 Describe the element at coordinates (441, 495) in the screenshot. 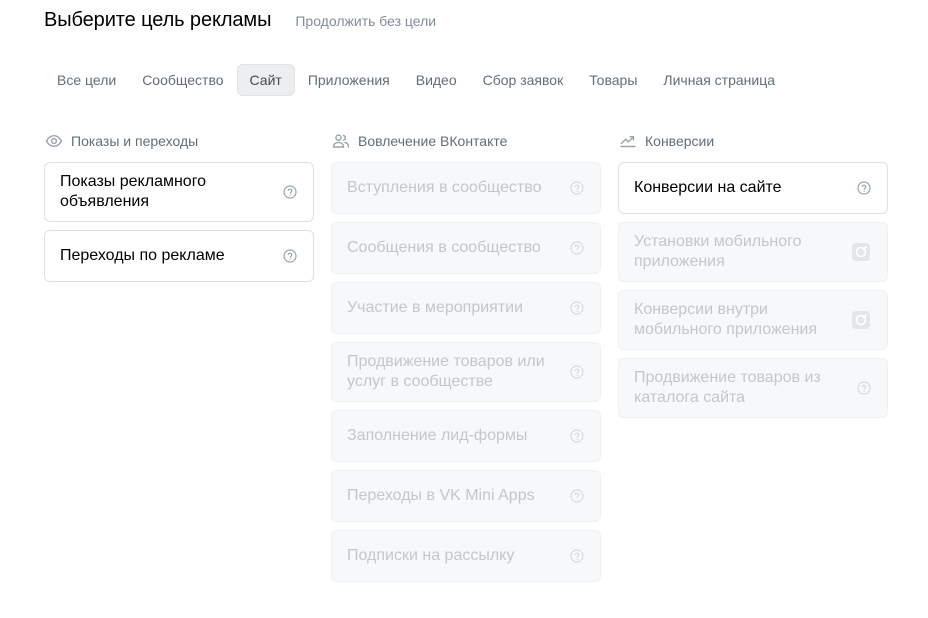

I see `goal-card-label: Переходы в VK Mini Apps` at that location.